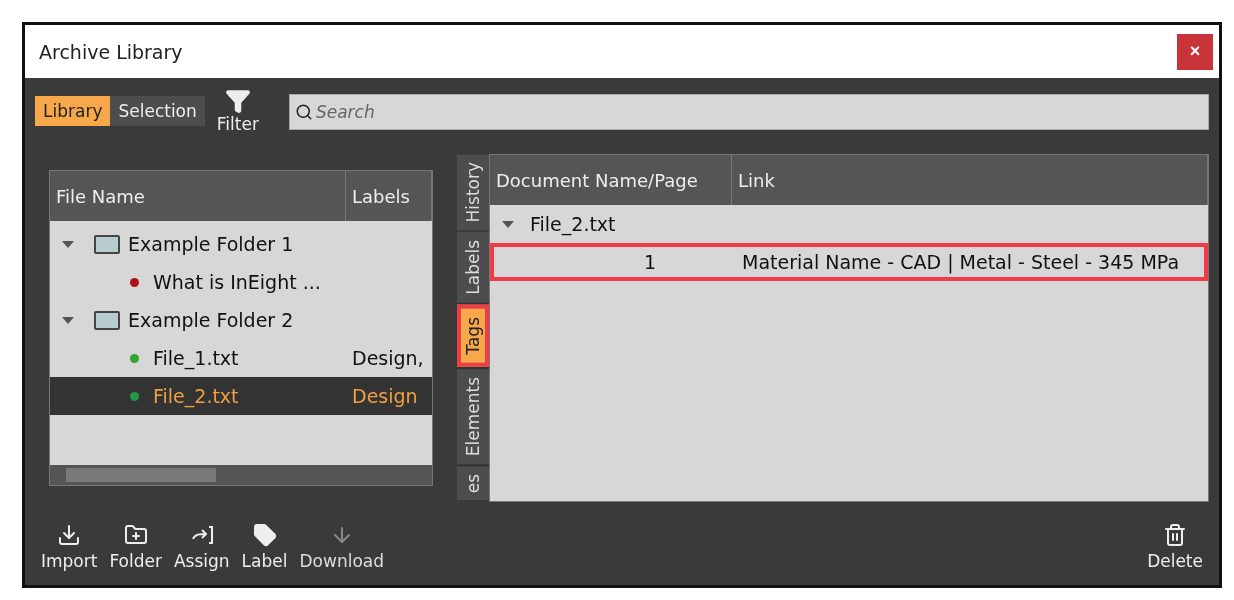  What do you see at coordinates (135, 535) in the screenshot?
I see `folder-plus-icon` at bounding box center [135, 535].